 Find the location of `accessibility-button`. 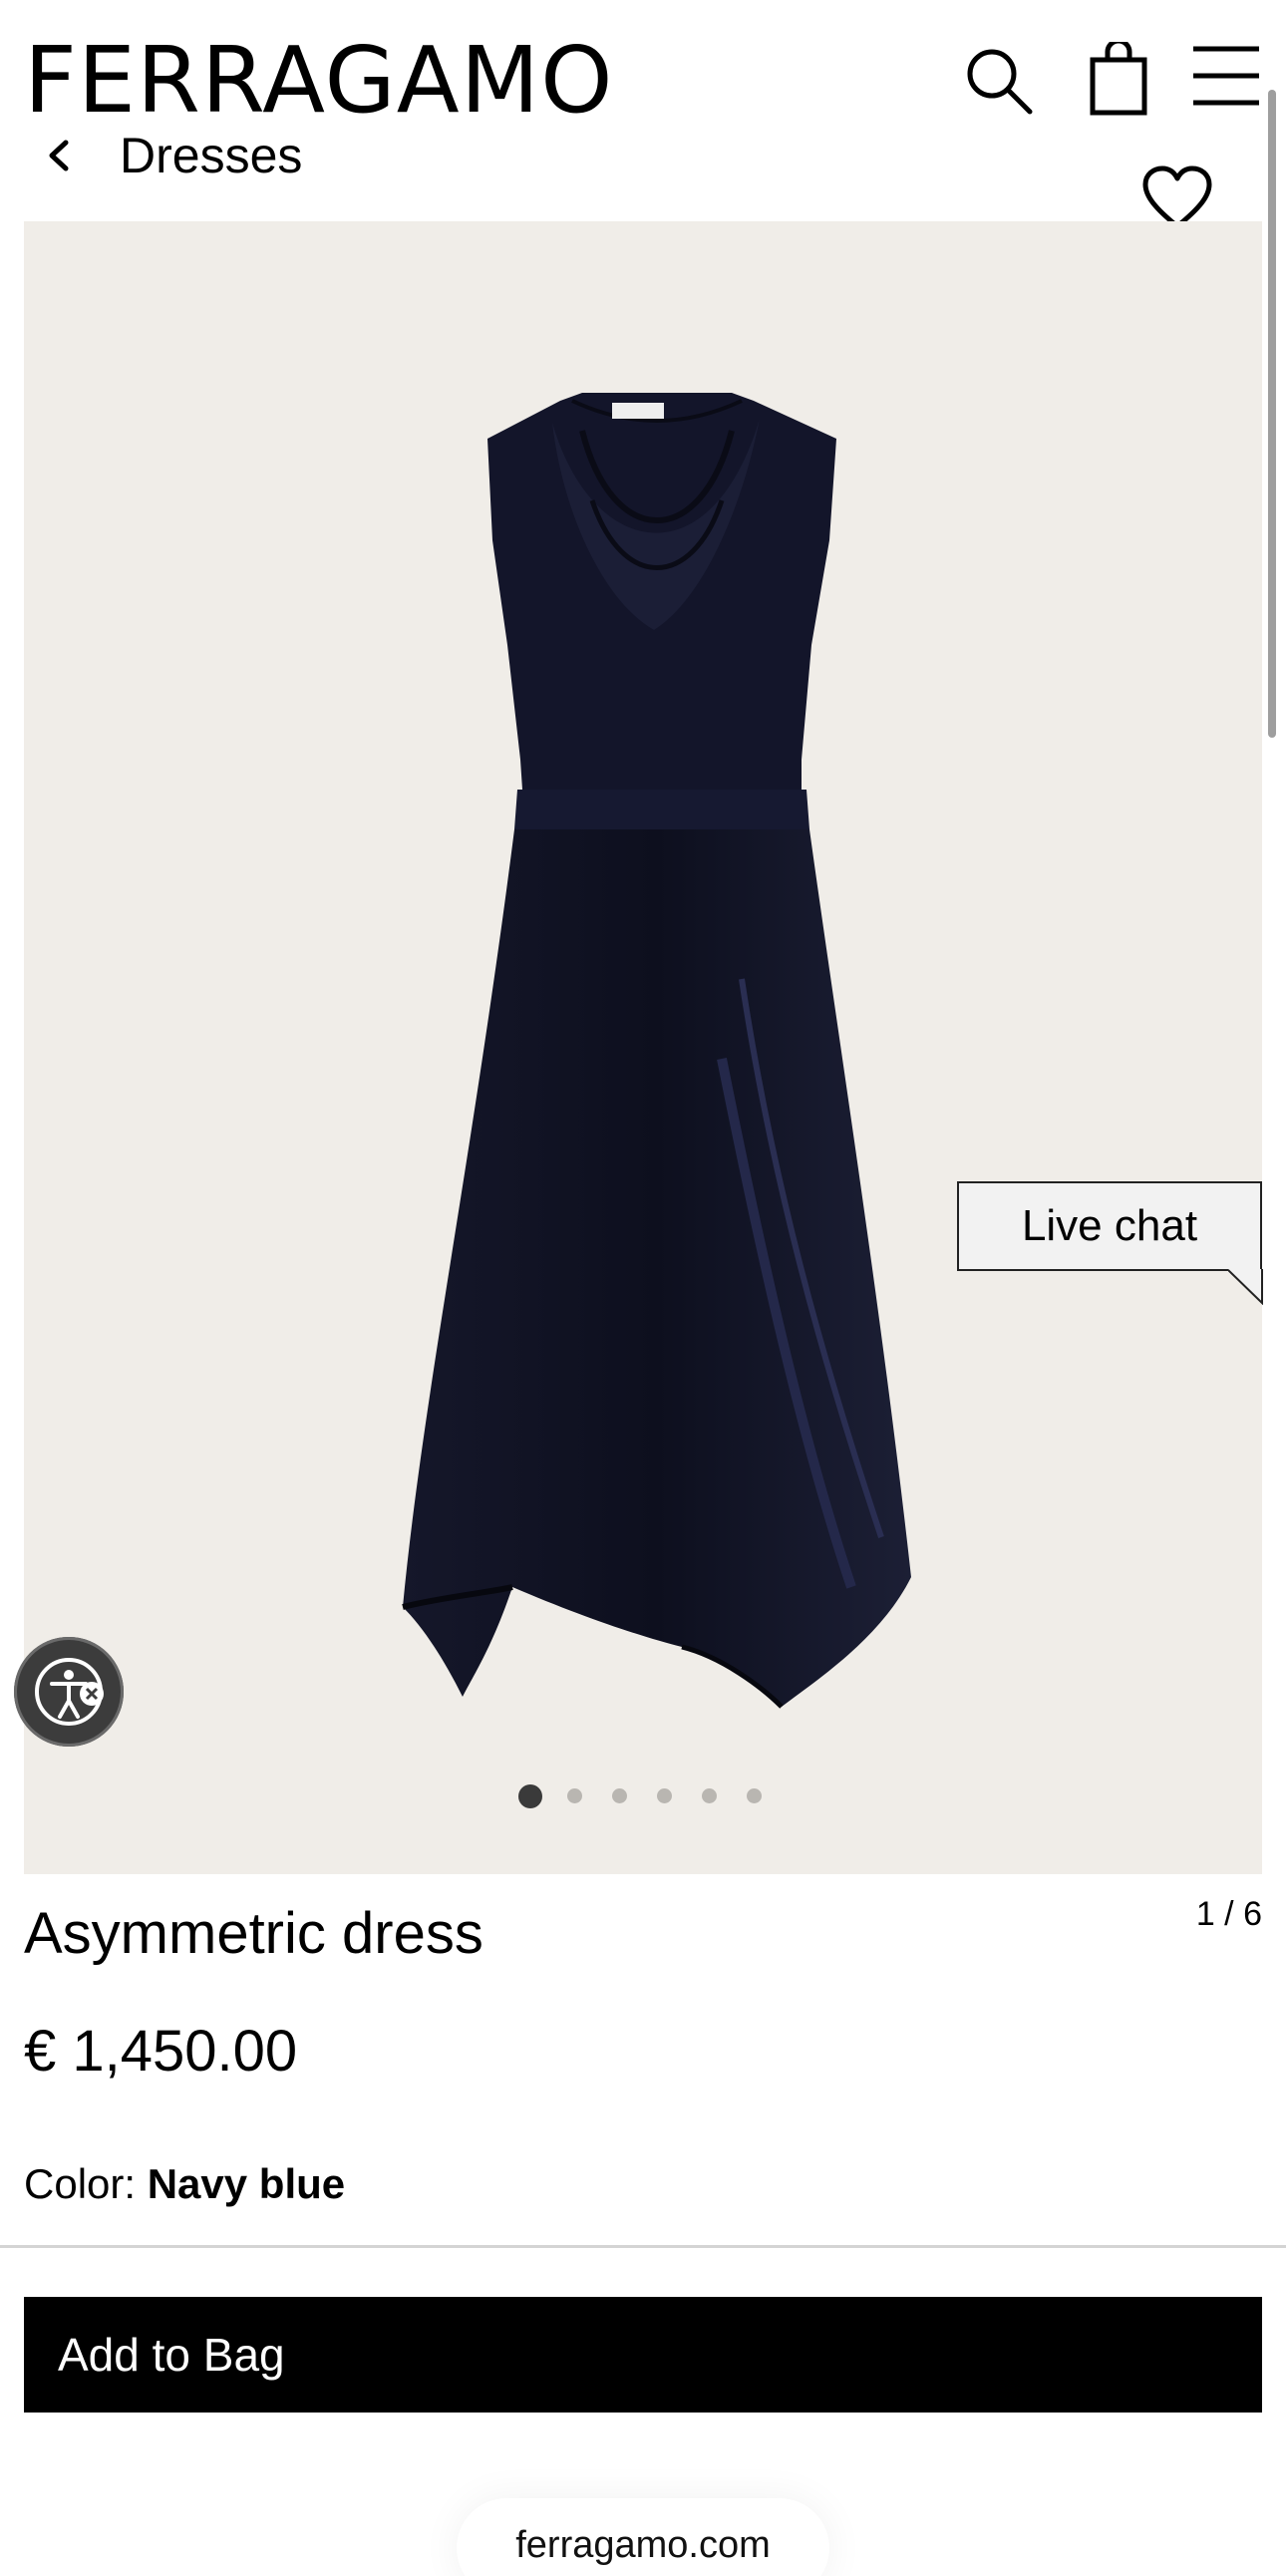

accessibility-button is located at coordinates (69, 1692).